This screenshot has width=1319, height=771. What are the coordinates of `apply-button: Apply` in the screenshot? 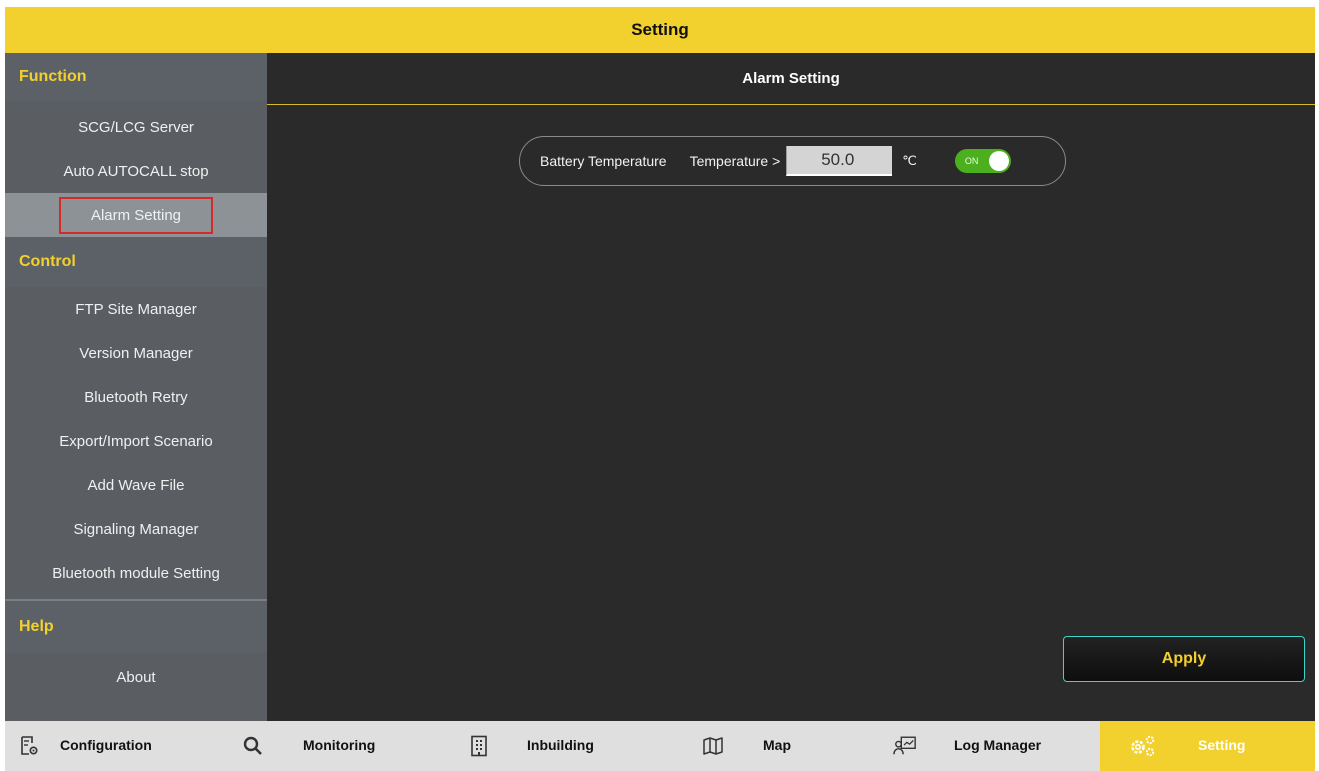 It's located at (1184, 659).